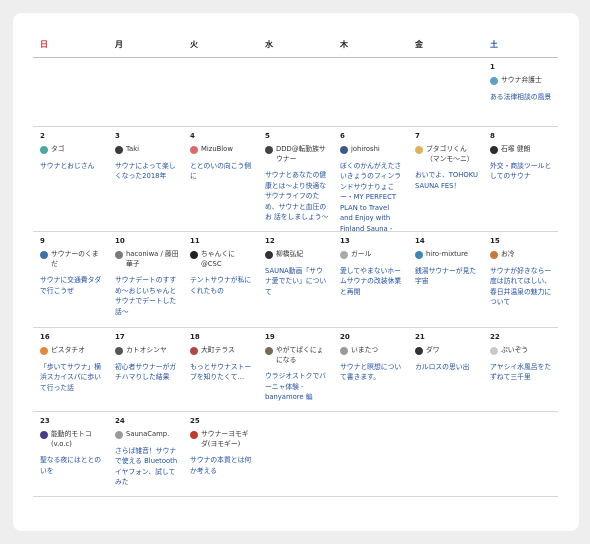  Describe the element at coordinates (515, 150) in the screenshot. I see `author-name: 石塚 健朗` at that location.